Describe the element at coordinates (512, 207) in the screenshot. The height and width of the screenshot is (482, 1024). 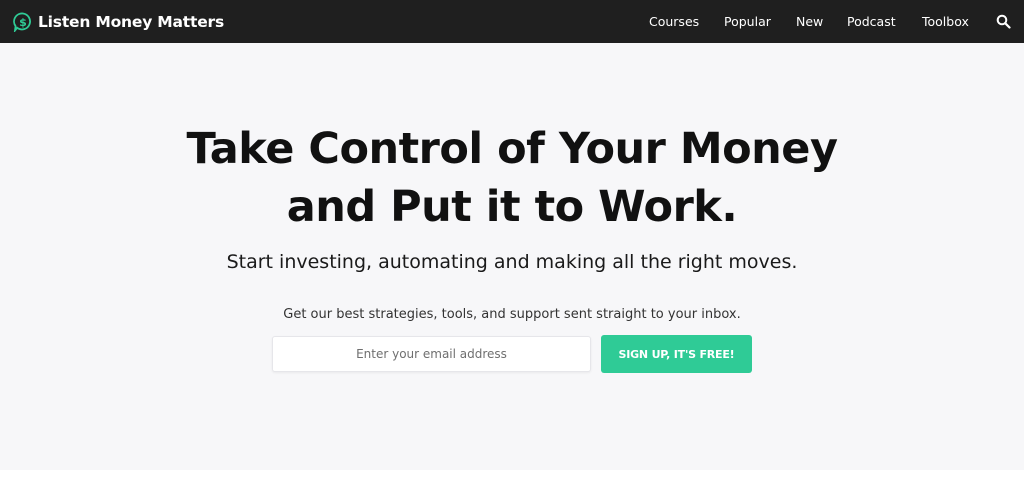
I see `hero-headline-line2: and Put it to Work.` at that location.